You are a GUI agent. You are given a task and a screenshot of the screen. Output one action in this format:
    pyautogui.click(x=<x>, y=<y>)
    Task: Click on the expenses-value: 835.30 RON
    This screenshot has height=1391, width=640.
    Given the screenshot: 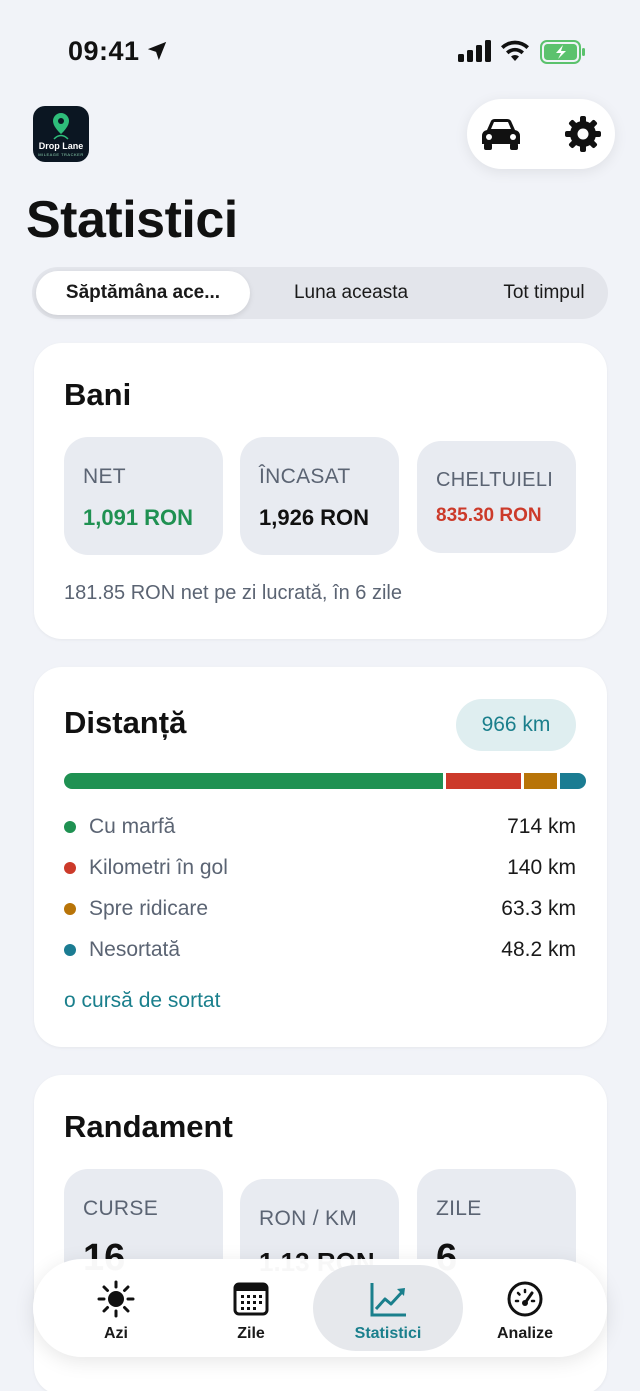 What is the action you would take?
    pyautogui.click(x=489, y=515)
    